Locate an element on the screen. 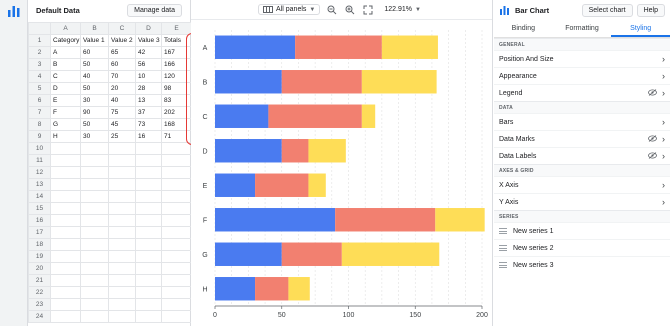 The height and width of the screenshot is (326, 670). cell: 45 is located at coordinates (122, 124).